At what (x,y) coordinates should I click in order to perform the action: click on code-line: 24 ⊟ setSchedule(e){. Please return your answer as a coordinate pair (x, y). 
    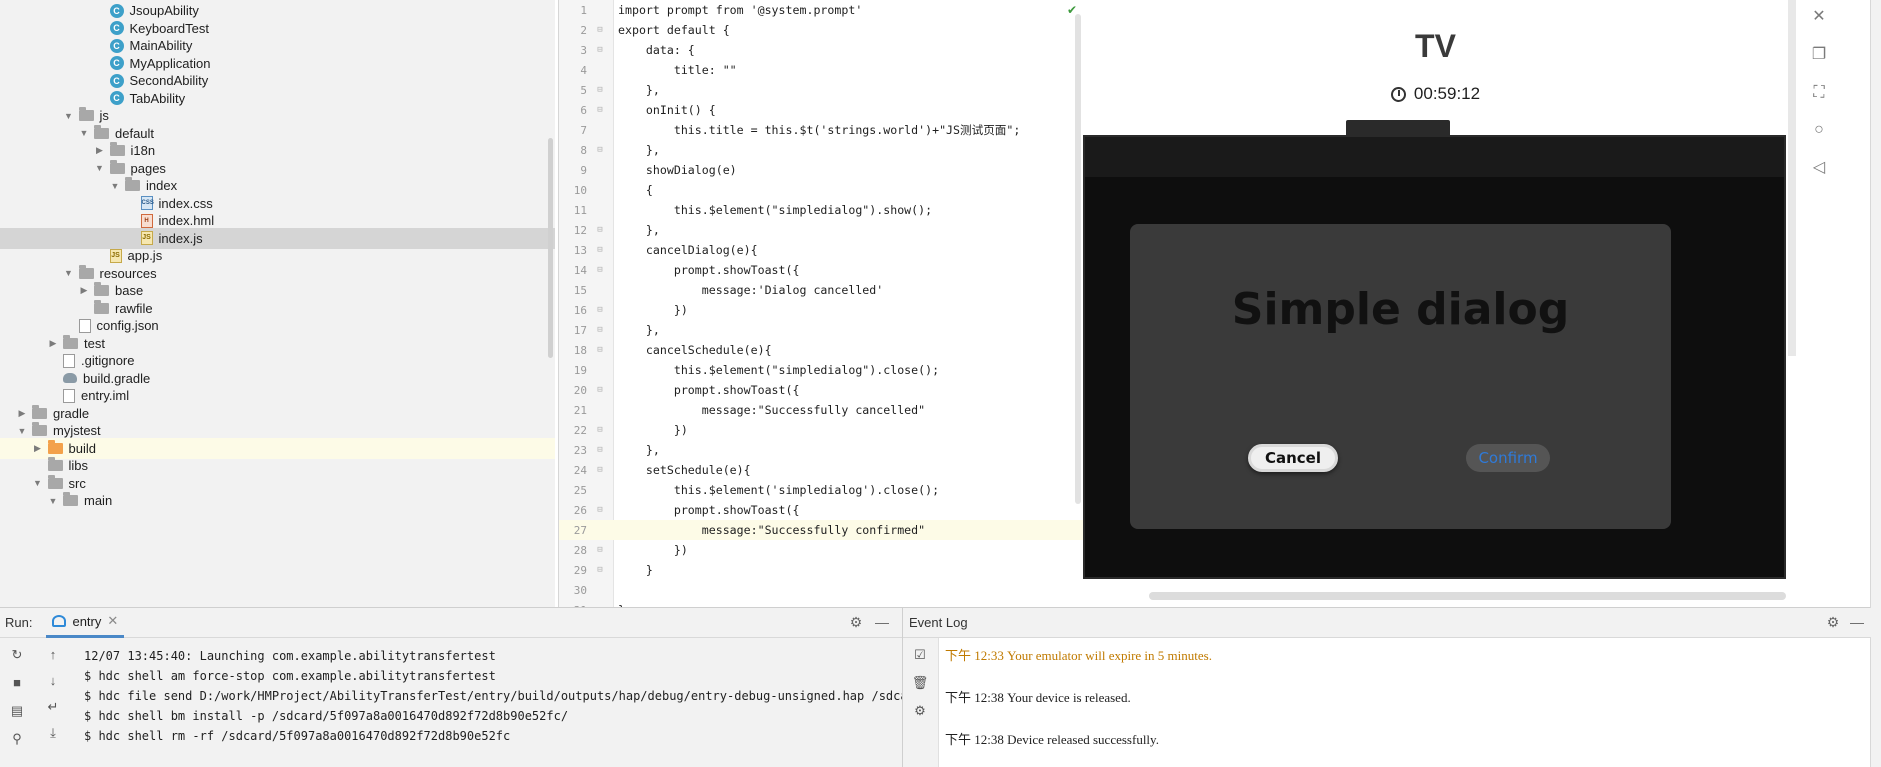
    Looking at the image, I should click on (821, 470).